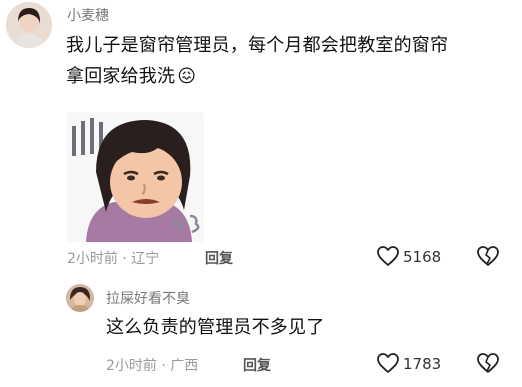 The image size is (522, 387). Describe the element at coordinates (291, 61) in the screenshot. I see `comment-text: 我儿子是窗帘管理员，每个月都会把教室的窗帘 拿回家给我洗 😖` at that location.